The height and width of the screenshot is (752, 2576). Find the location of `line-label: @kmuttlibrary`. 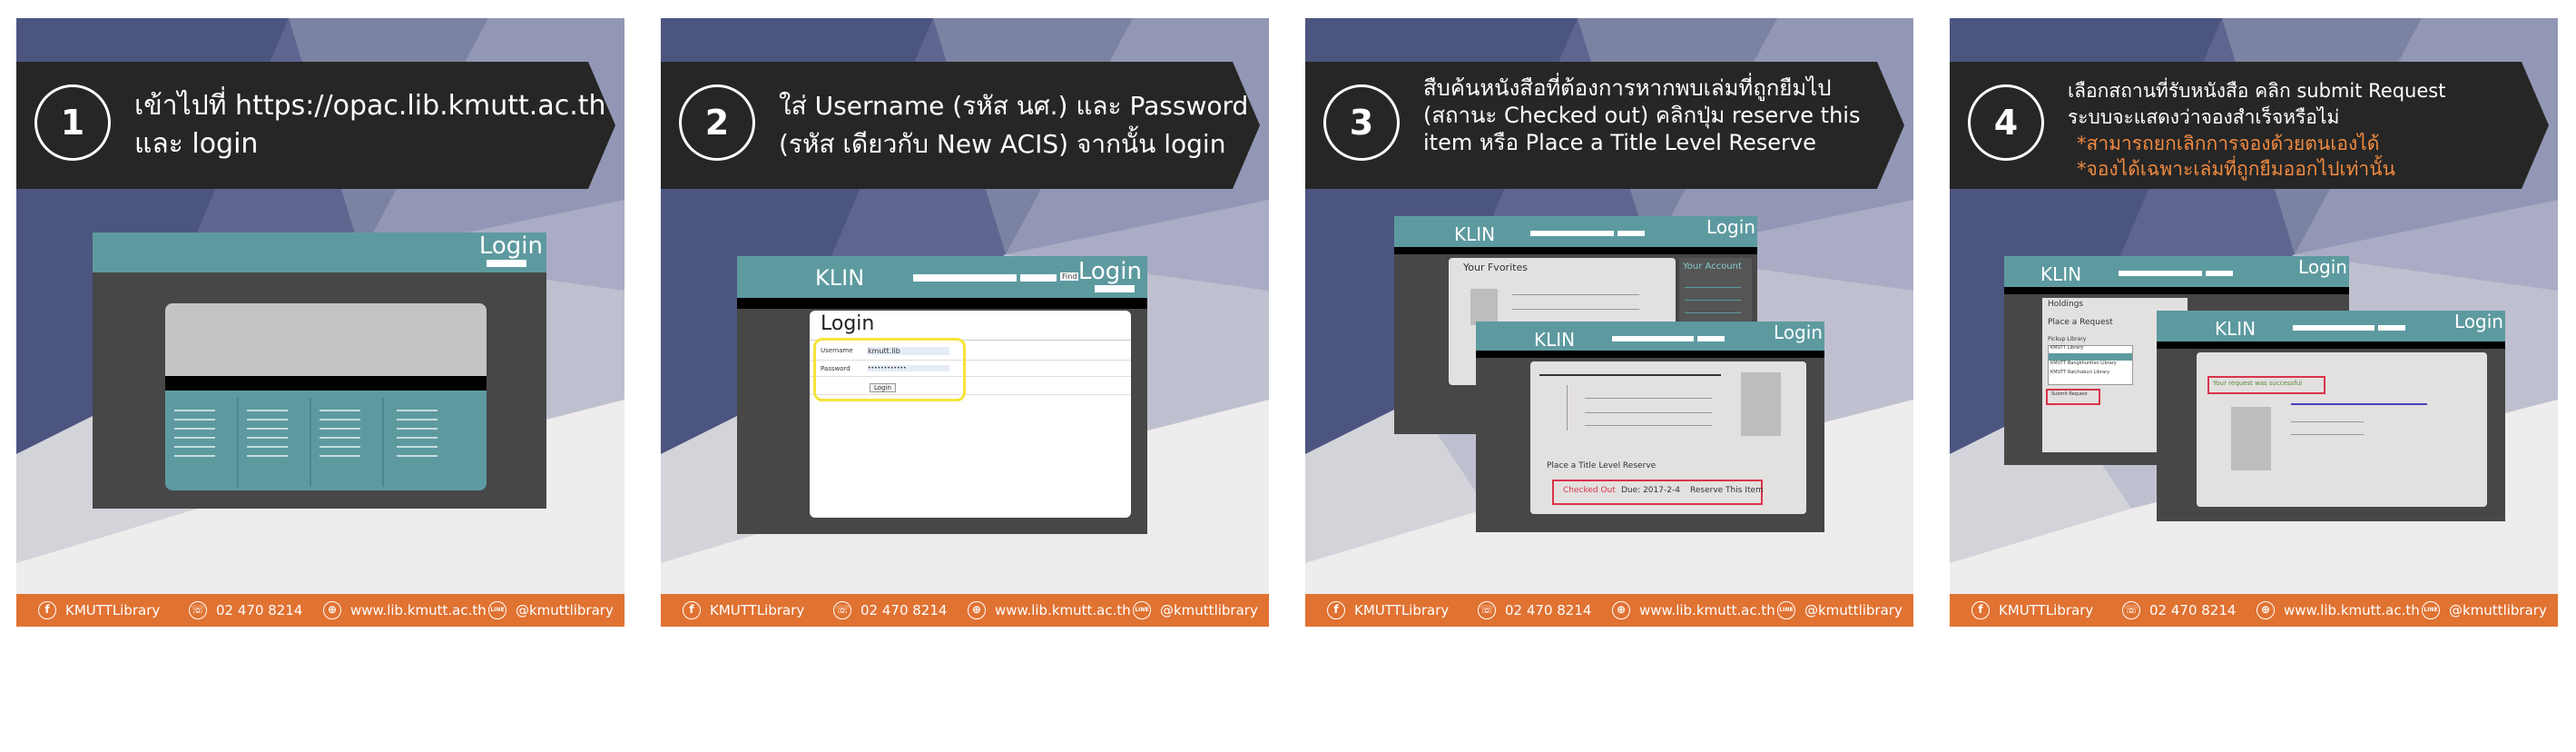

line-label: @kmuttlibrary is located at coordinates (565, 610).